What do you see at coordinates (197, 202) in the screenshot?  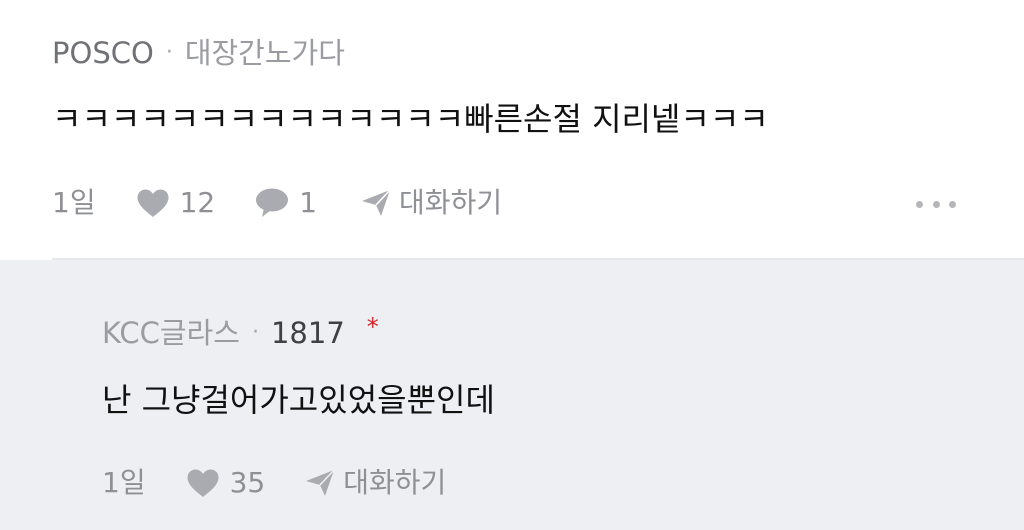 I see `like-count: 12` at bounding box center [197, 202].